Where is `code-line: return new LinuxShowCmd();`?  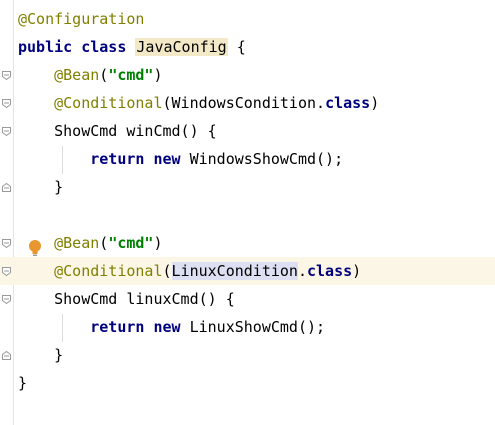
code-line: return new LinuxShowCmd(); is located at coordinates (247, 327).